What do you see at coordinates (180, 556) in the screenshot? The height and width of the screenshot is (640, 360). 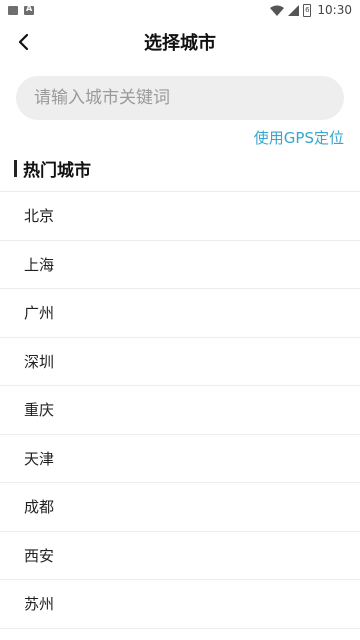 I see `list-item: 西安` at bounding box center [180, 556].